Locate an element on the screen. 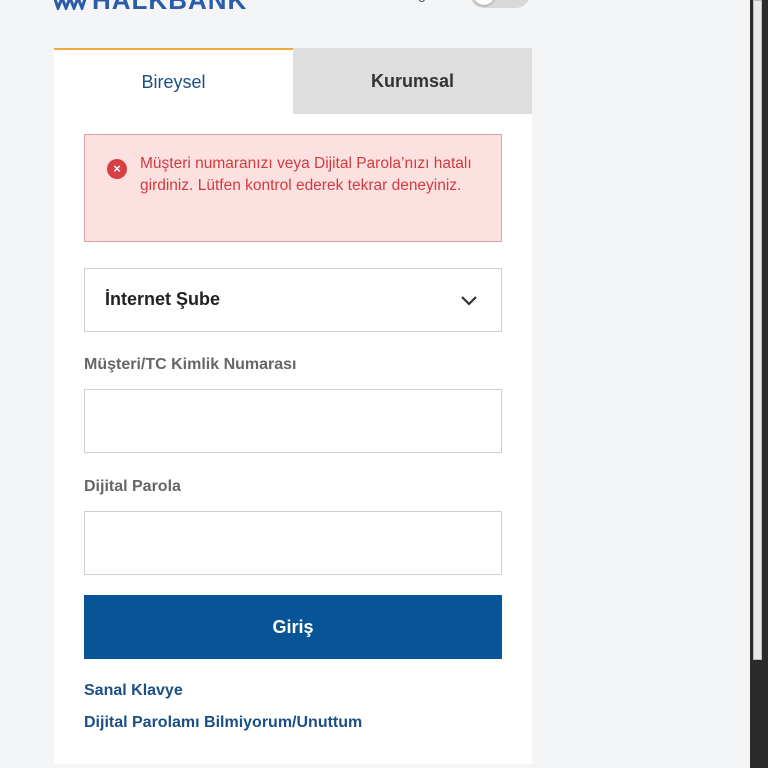 The height and width of the screenshot is (768, 768). scrollbar-thumb is located at coordinates (757, 330).